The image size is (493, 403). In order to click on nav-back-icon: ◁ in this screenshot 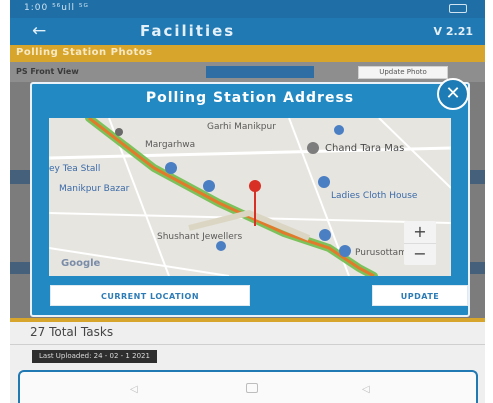, I will do `click(134, 389)`.